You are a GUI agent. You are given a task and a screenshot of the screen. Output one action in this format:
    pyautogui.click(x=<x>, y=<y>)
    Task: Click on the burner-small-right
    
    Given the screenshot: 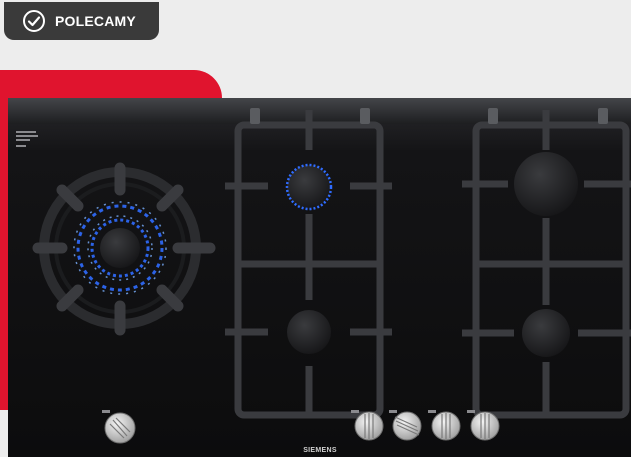 What is the action you would take?
    pyautogui.click(x=546, y=333)
    